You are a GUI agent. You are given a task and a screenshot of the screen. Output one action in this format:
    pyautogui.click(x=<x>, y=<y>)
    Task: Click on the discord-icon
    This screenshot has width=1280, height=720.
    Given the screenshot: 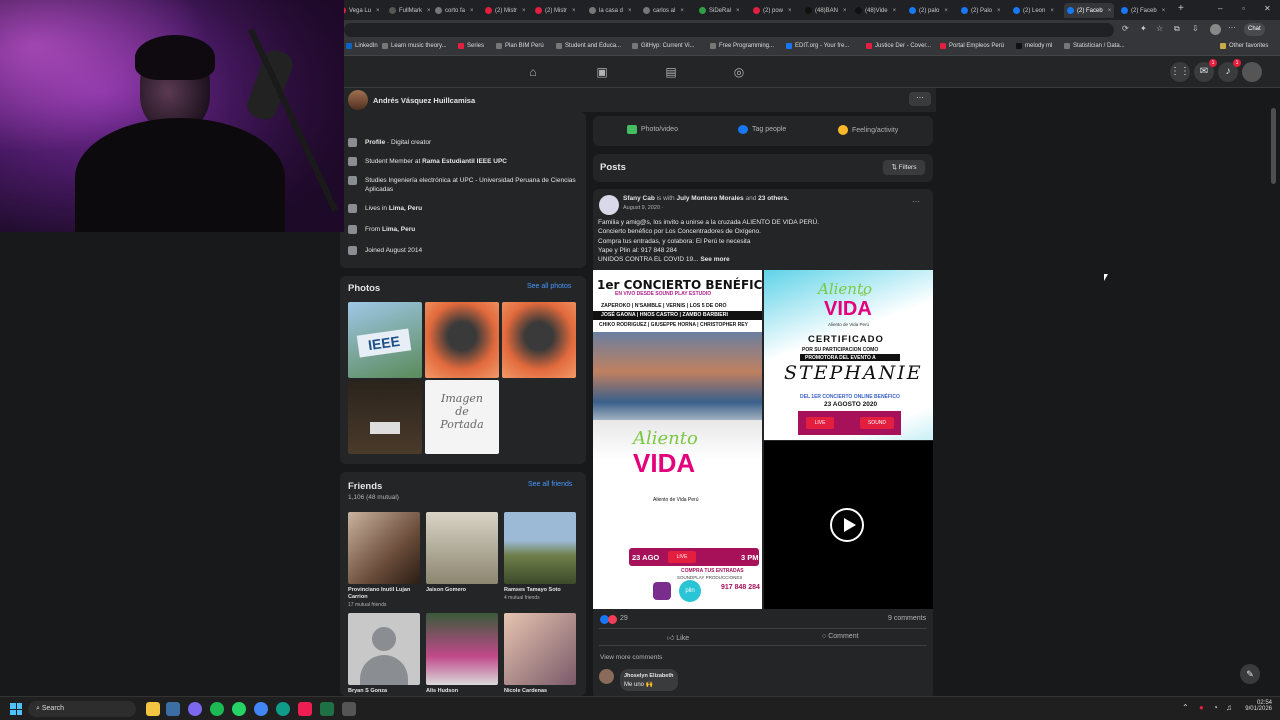 What is the action you would take?
    pyautogui.click(x=195, y=709)
    